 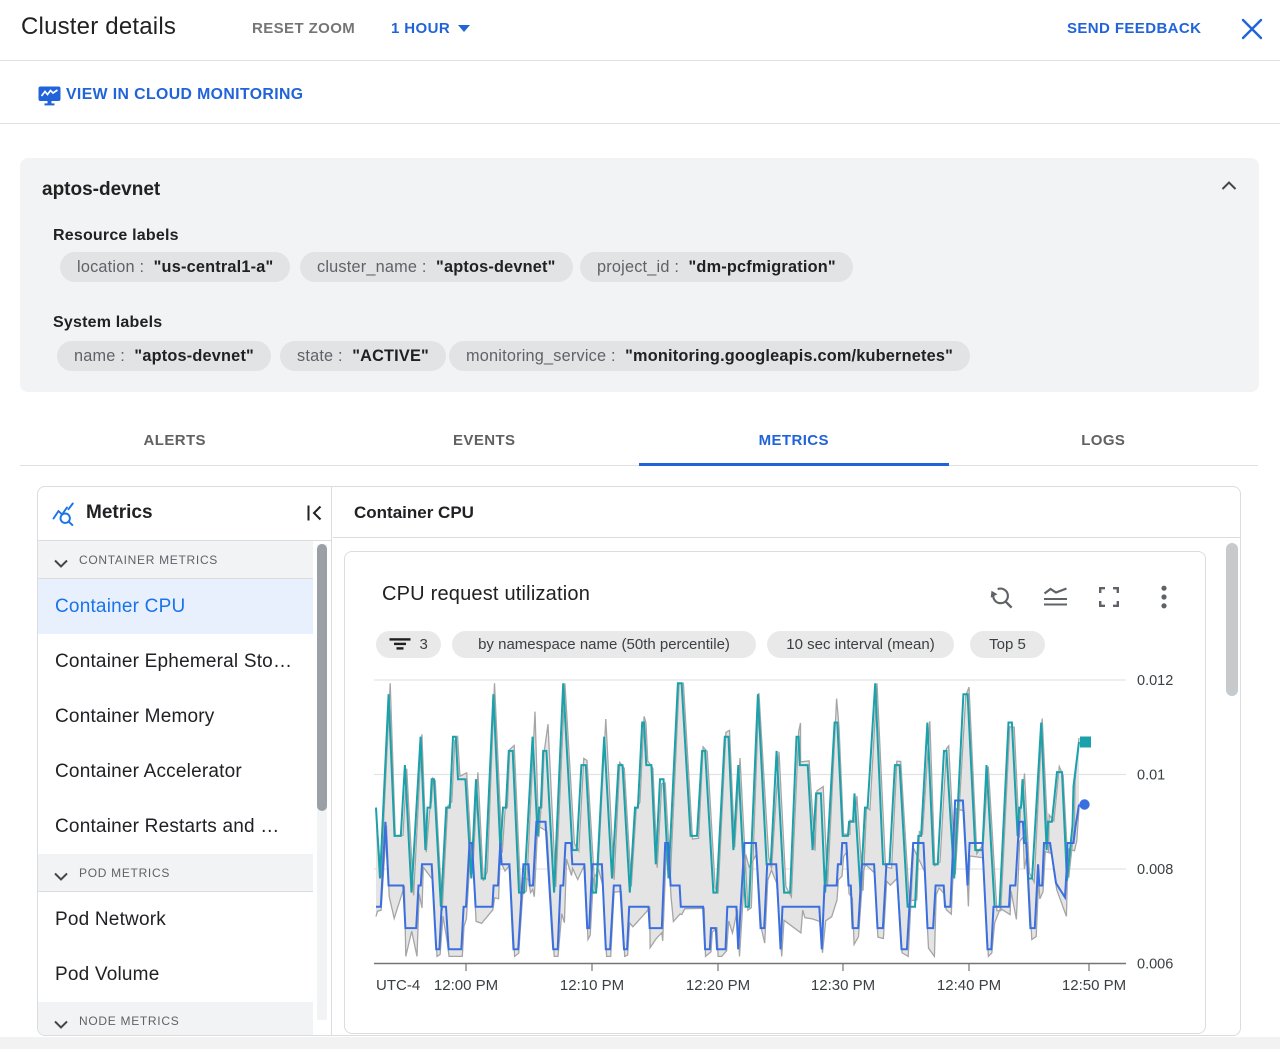 I want to click on svg-text: 12:20 PM, so click(x=718, y=985).